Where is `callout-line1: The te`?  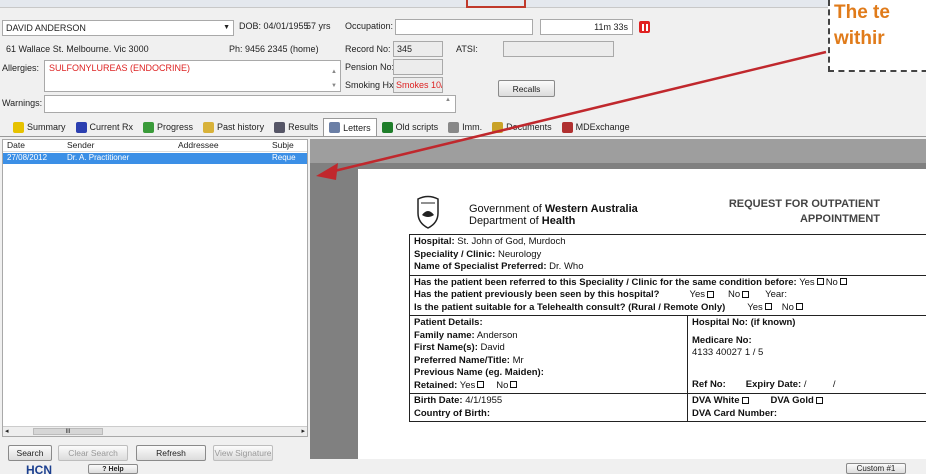
callout-line1: The te is located at coordinates (862, 12).